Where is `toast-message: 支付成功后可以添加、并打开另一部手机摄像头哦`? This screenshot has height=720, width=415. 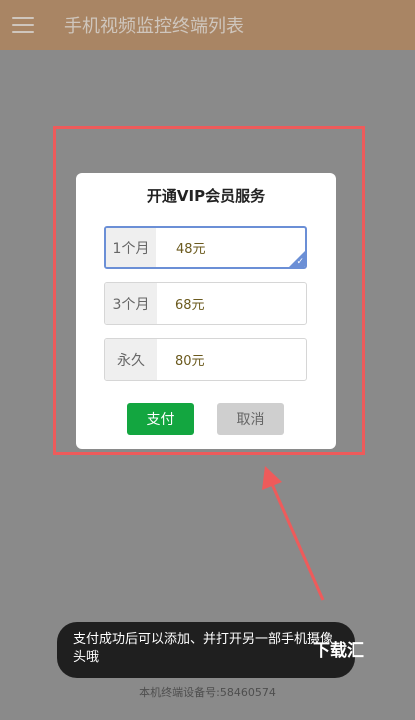 toast-message: 支付成功后可以添加、并打开另一部手机摄像头哦 is located at coordinates (206, 650).